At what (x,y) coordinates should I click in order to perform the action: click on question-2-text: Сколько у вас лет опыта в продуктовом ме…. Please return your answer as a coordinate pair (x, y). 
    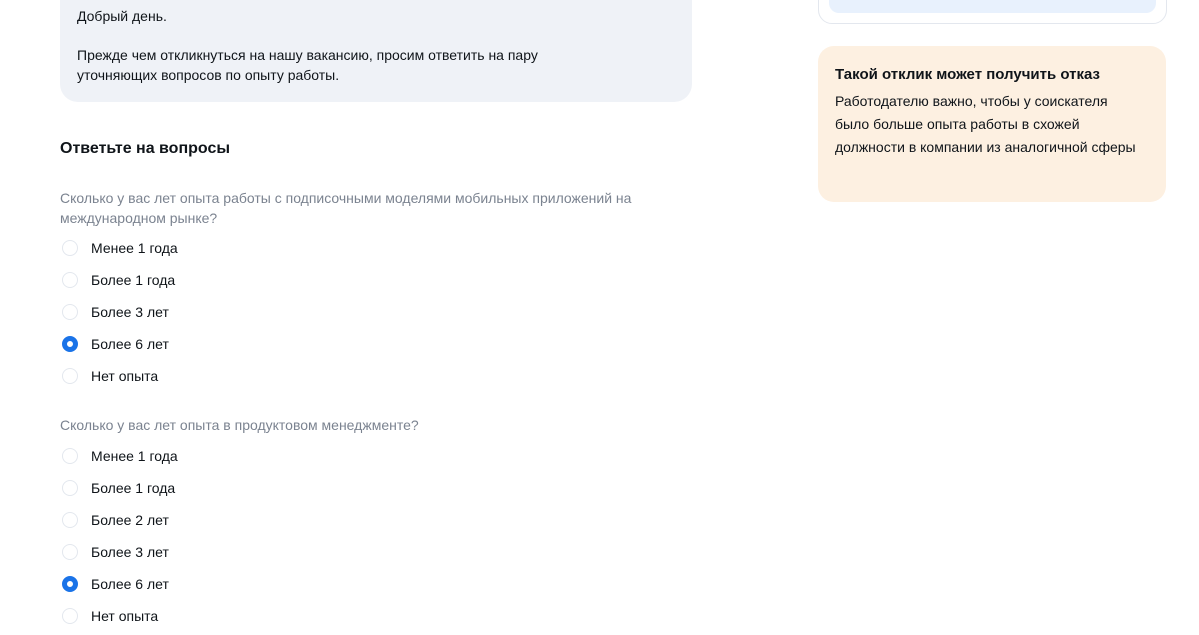
    Looking at the image, I should click on (239, 425).